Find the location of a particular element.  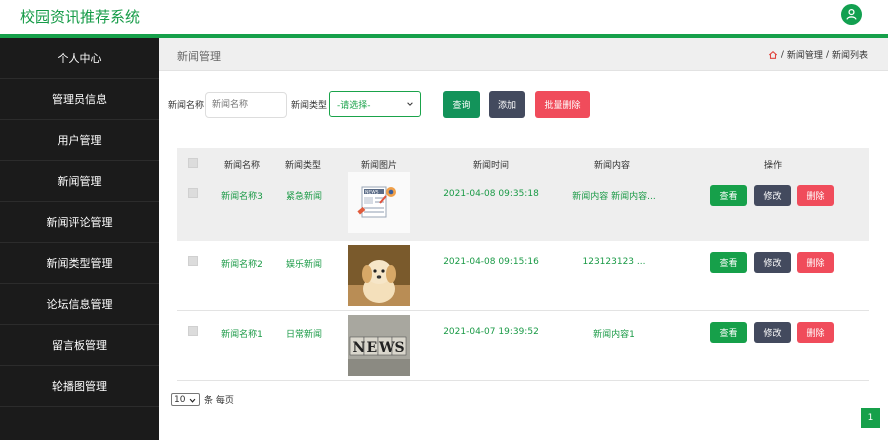

news-type-label: 新闻类型 is located at coordinates (309, 106).